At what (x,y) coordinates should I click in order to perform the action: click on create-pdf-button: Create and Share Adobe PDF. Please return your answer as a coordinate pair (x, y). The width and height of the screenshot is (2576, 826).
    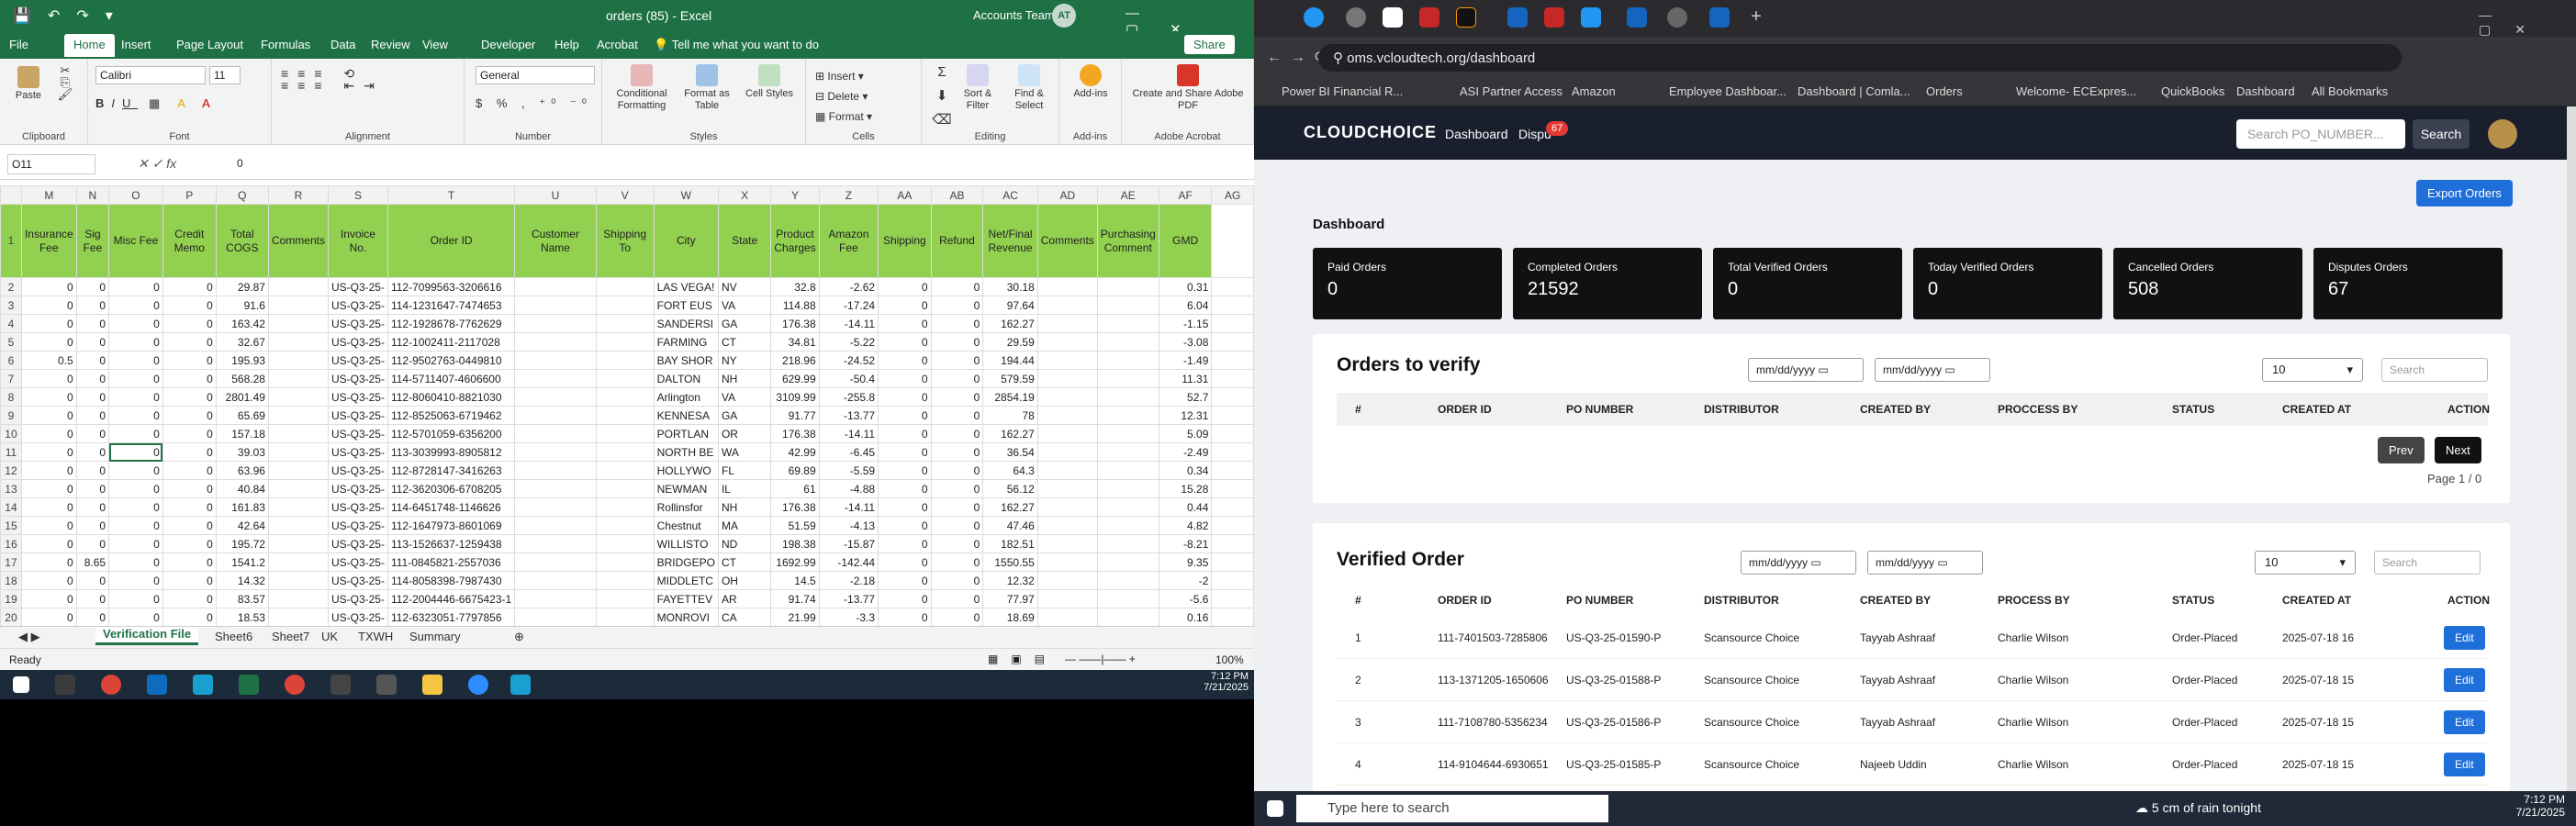
    Looking at the image, I should click on (1188, 88).